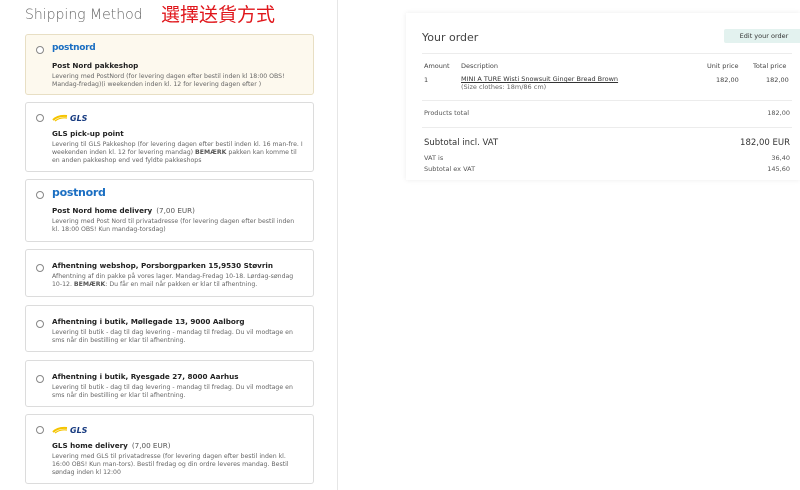  I want to click on column-header-description: Description, so click(480, 66).